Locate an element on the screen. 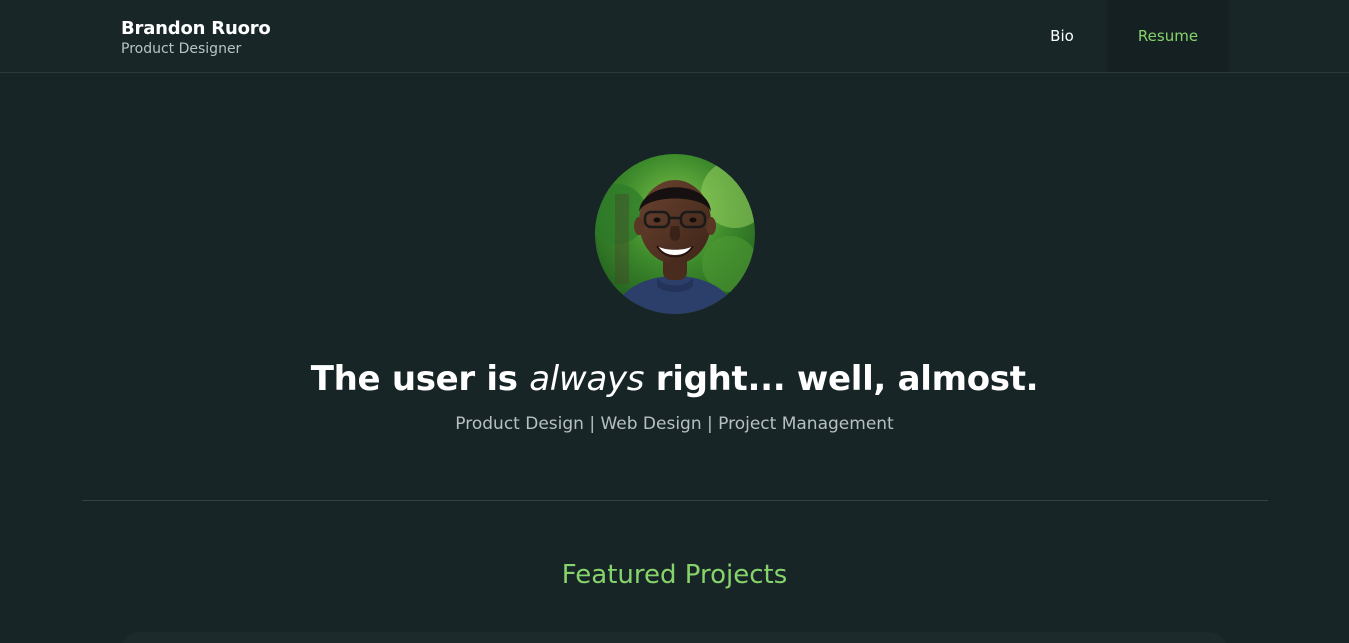  brand-role: Product Designer is located at coordinates (181, 49).